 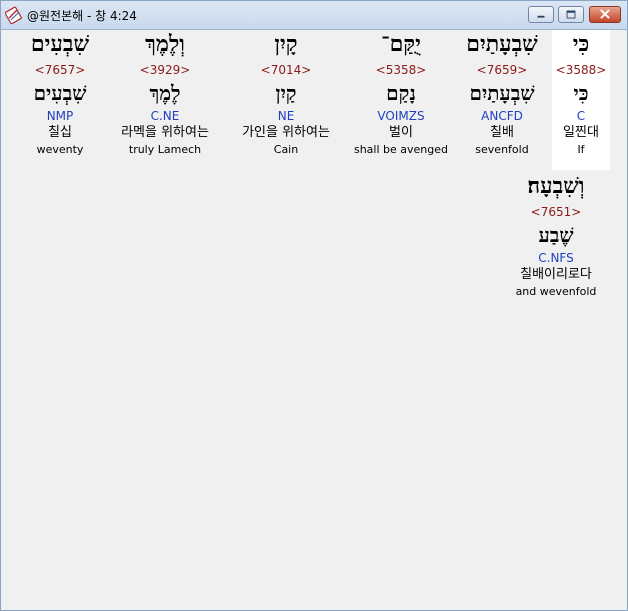 I want to click on word-cell: קָיִן <7014> קַיִן NE 가인을 위하여는 Cain, so click(x=286, y=100).